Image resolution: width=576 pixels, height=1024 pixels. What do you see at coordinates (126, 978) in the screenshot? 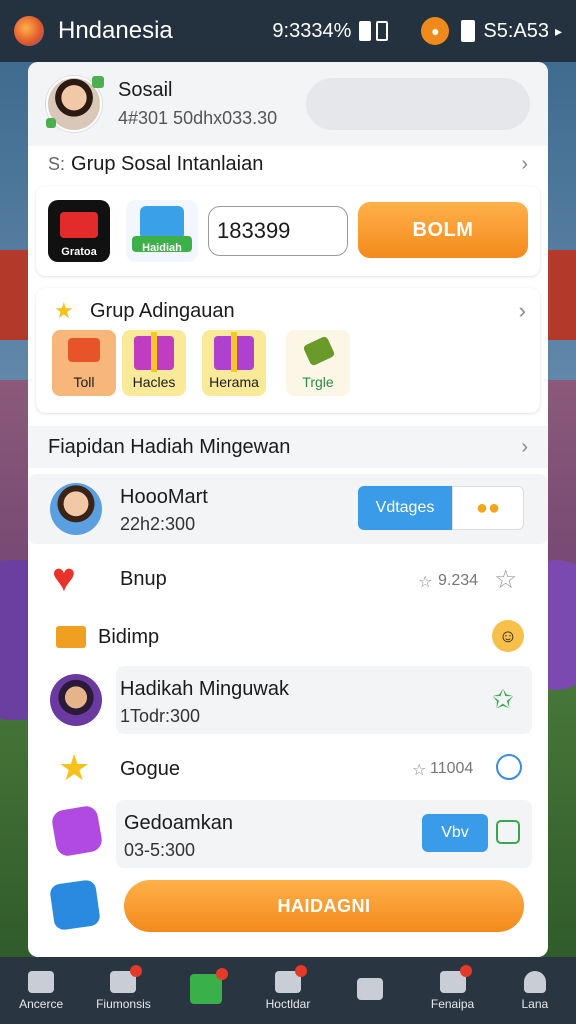
I see `camera-icon` at bounding box center [126, 978].